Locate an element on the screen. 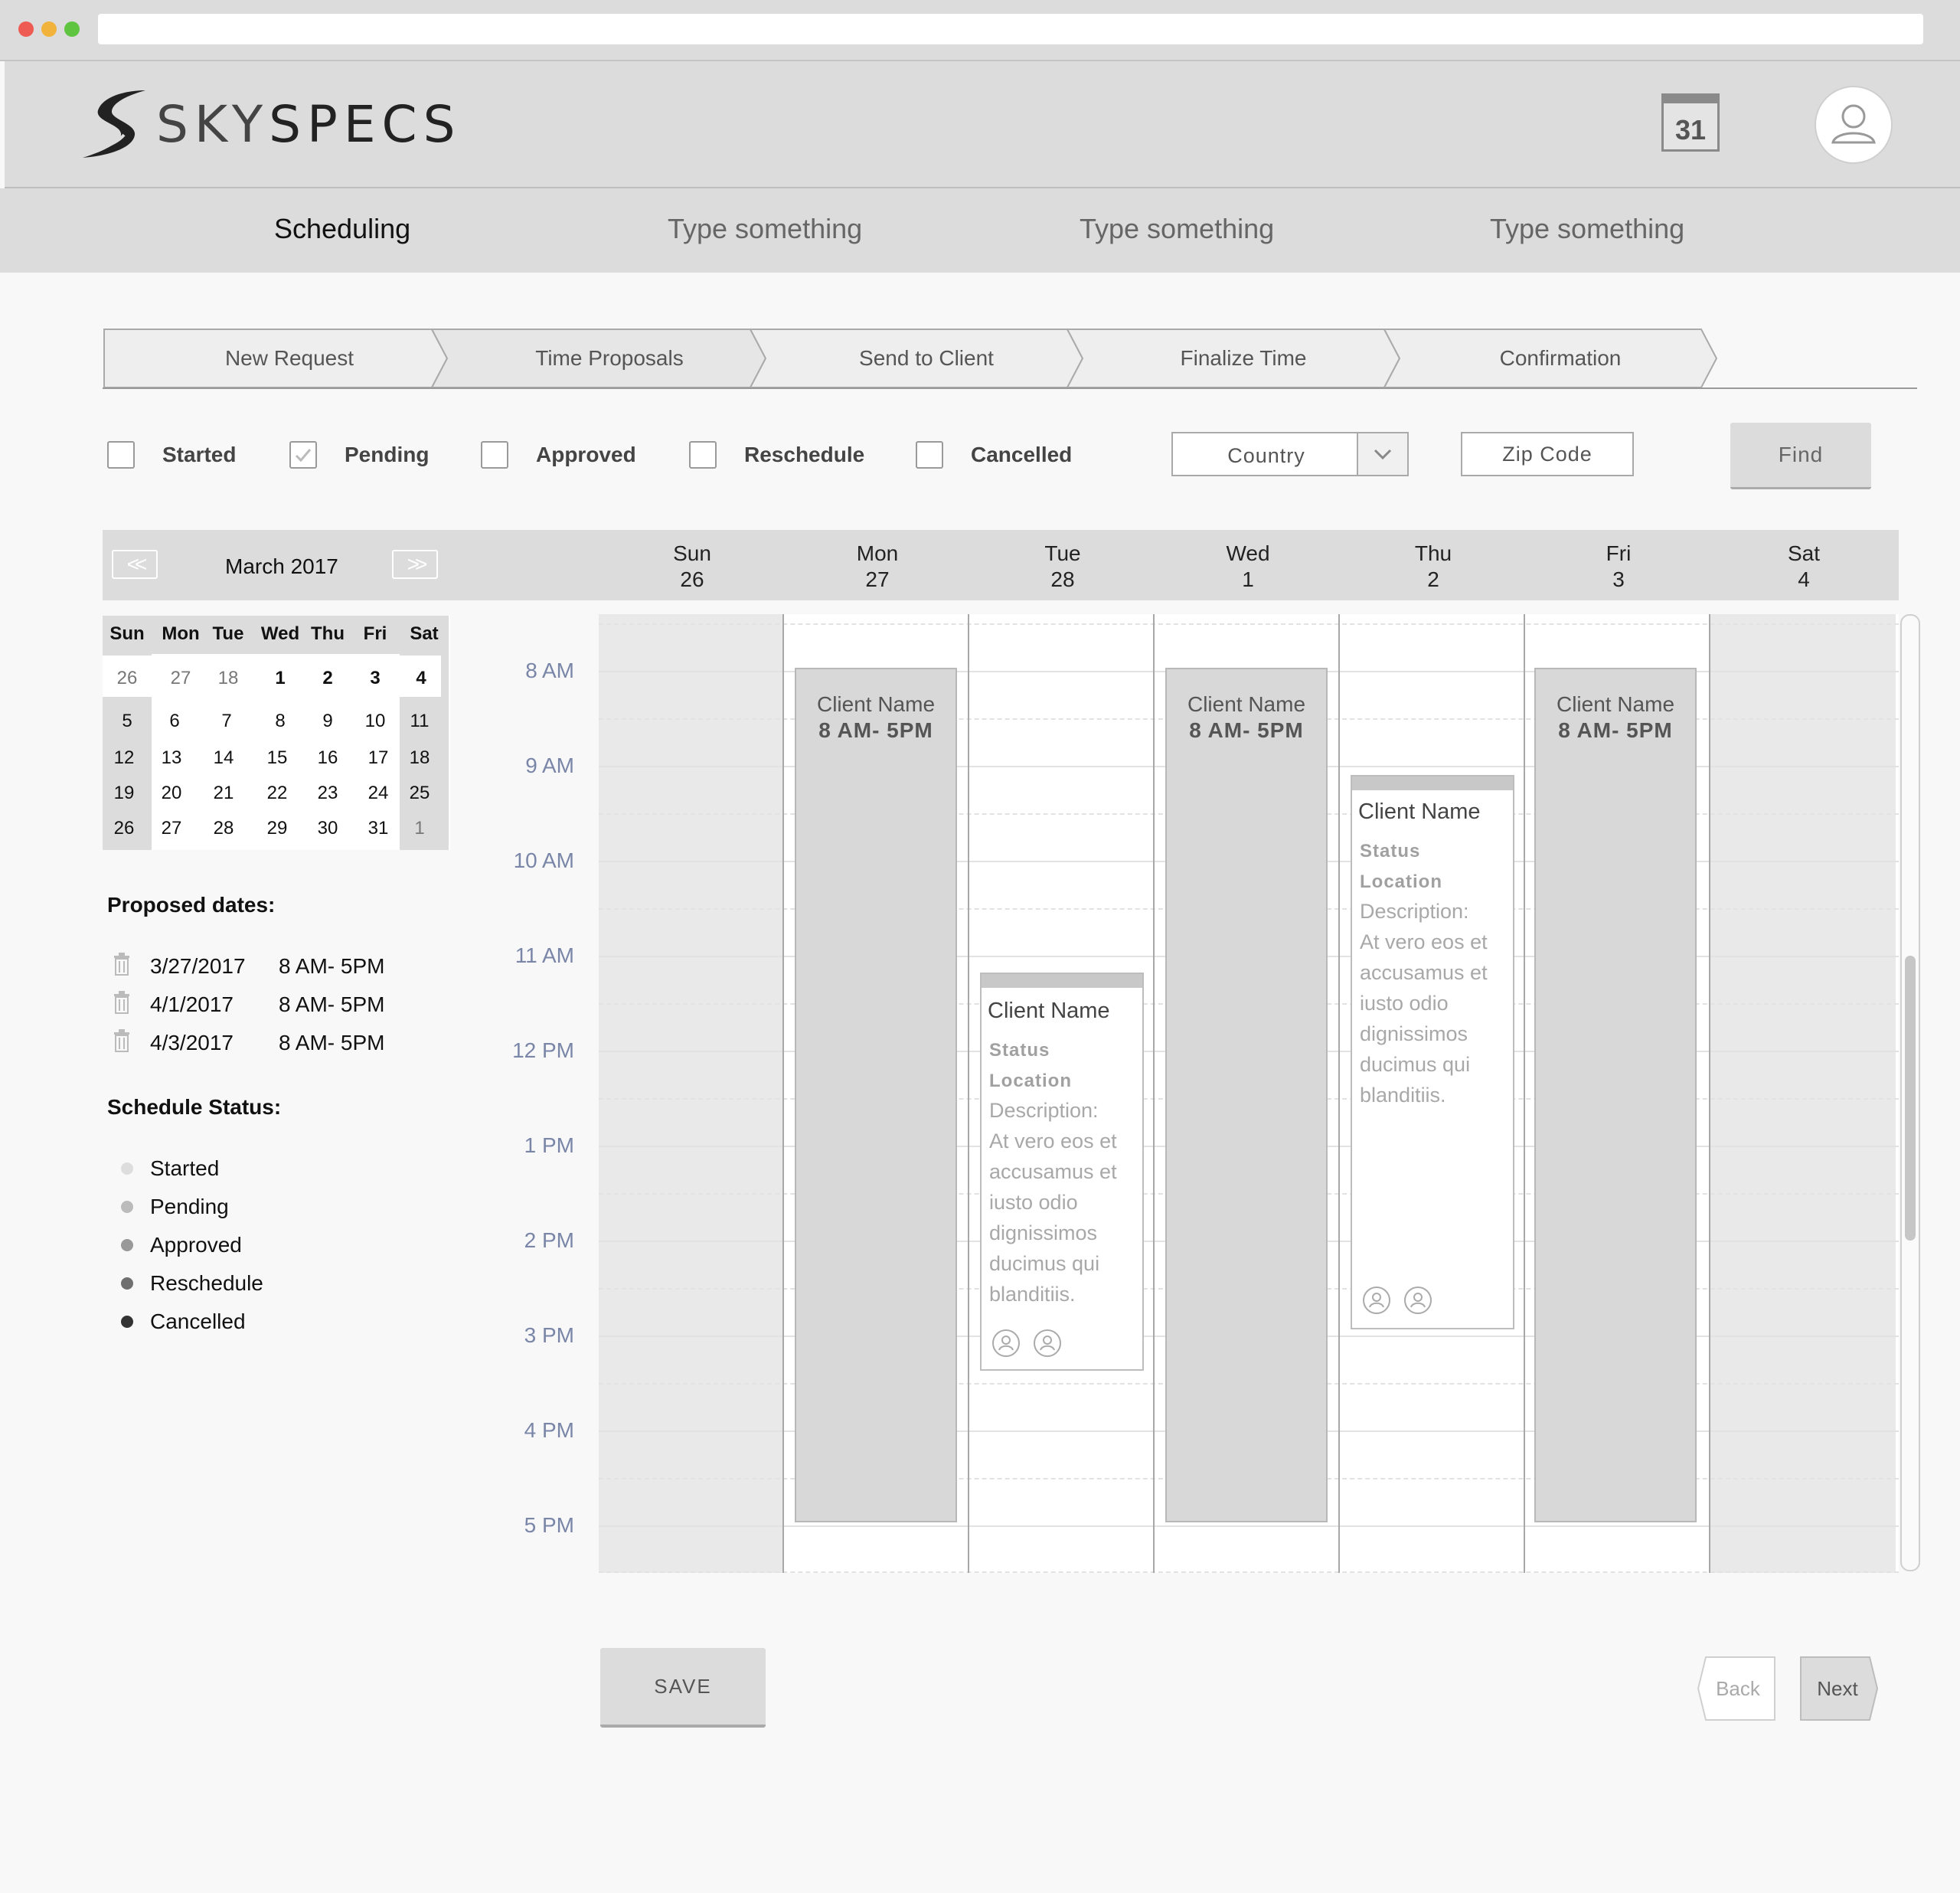  status-dot-approved is located at coordinates (127, 1245).